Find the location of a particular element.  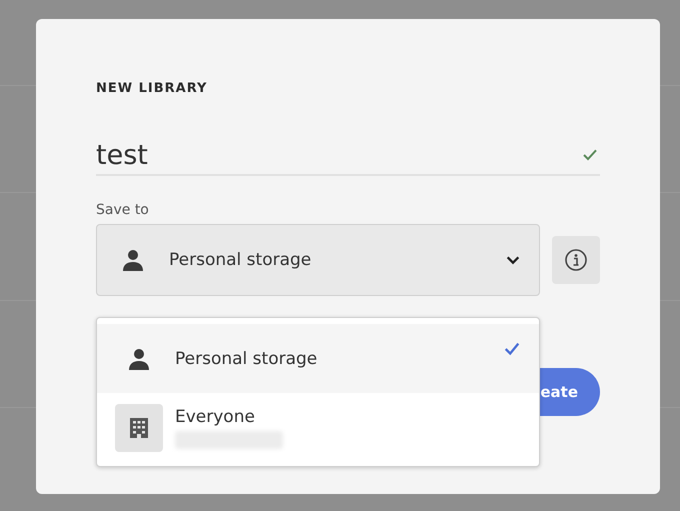

menu-item: Personal storage is located at coordinates (318, 358).